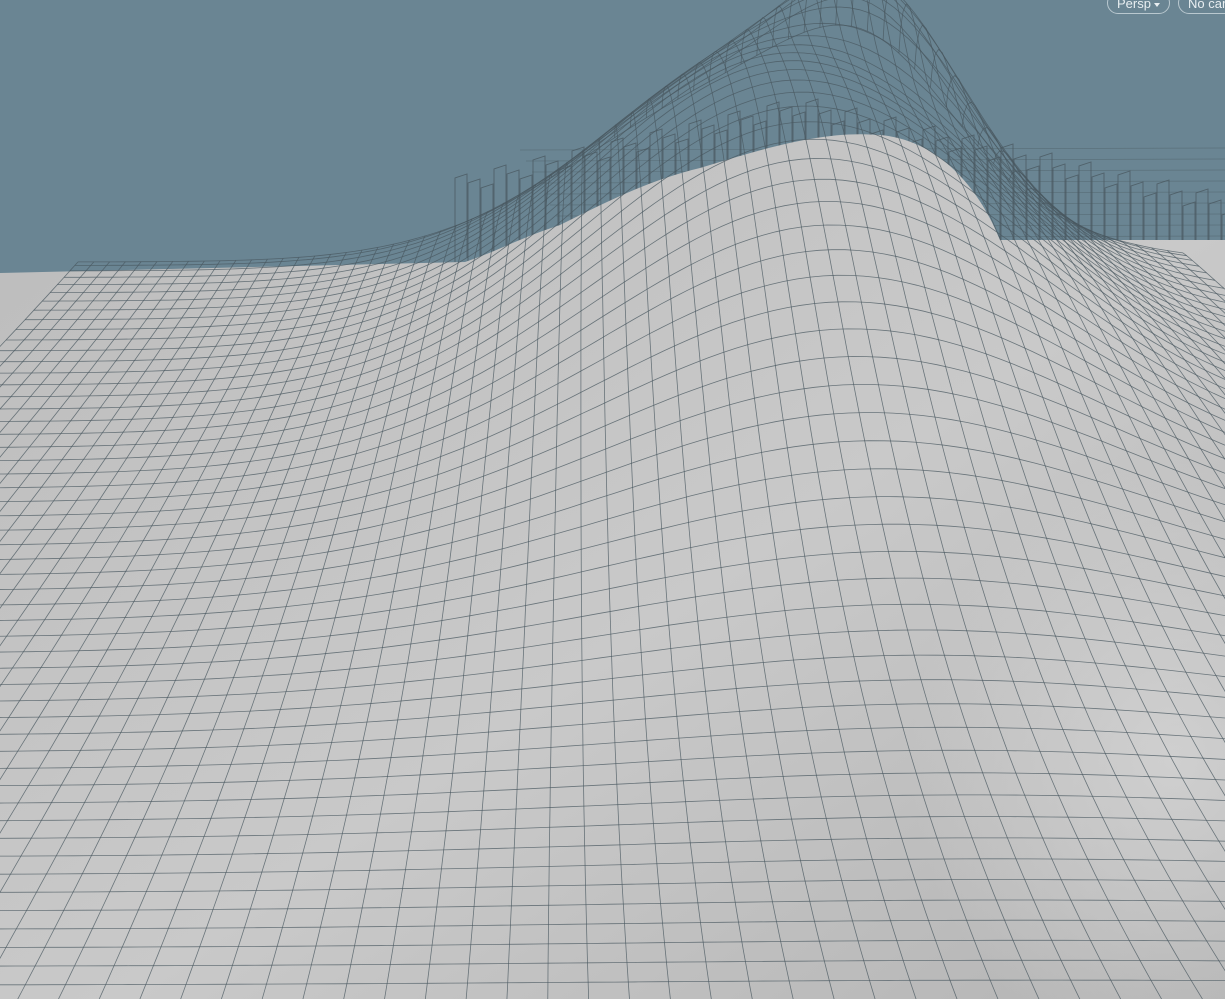 Image resolution: width=1225 pixels, height=999 pixels. I want to click on camera-menu-label: No cam, so click(1206, 5).